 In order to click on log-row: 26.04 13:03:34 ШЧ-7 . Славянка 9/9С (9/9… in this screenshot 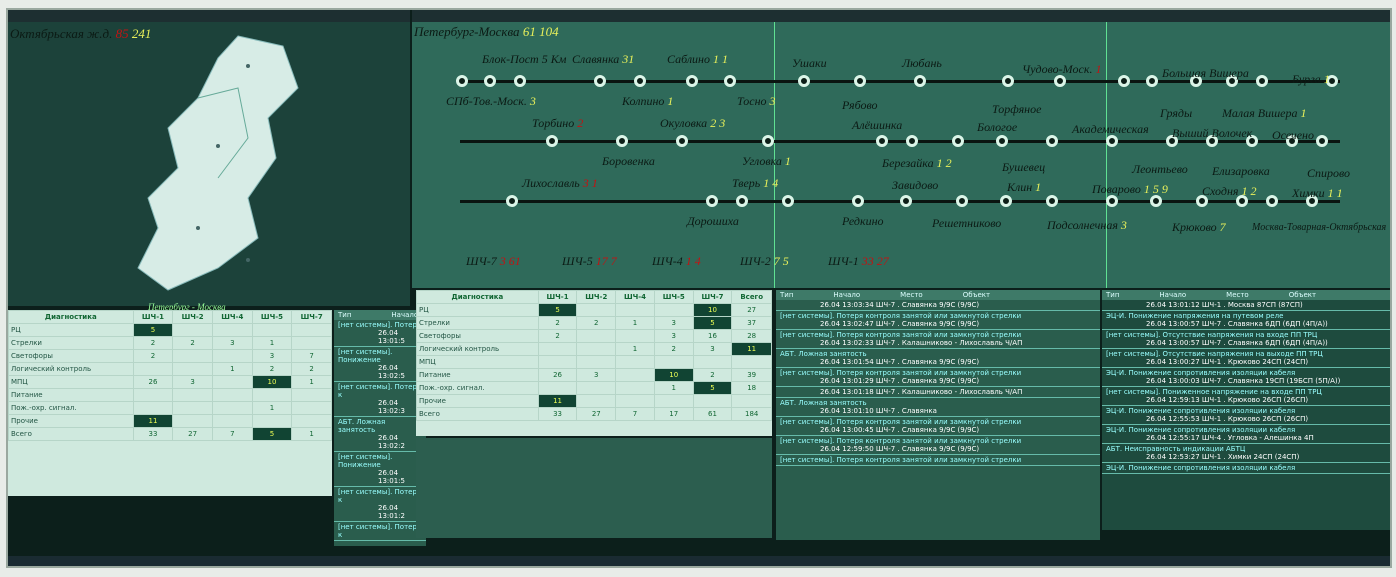, I will do `click(938, 305)`.